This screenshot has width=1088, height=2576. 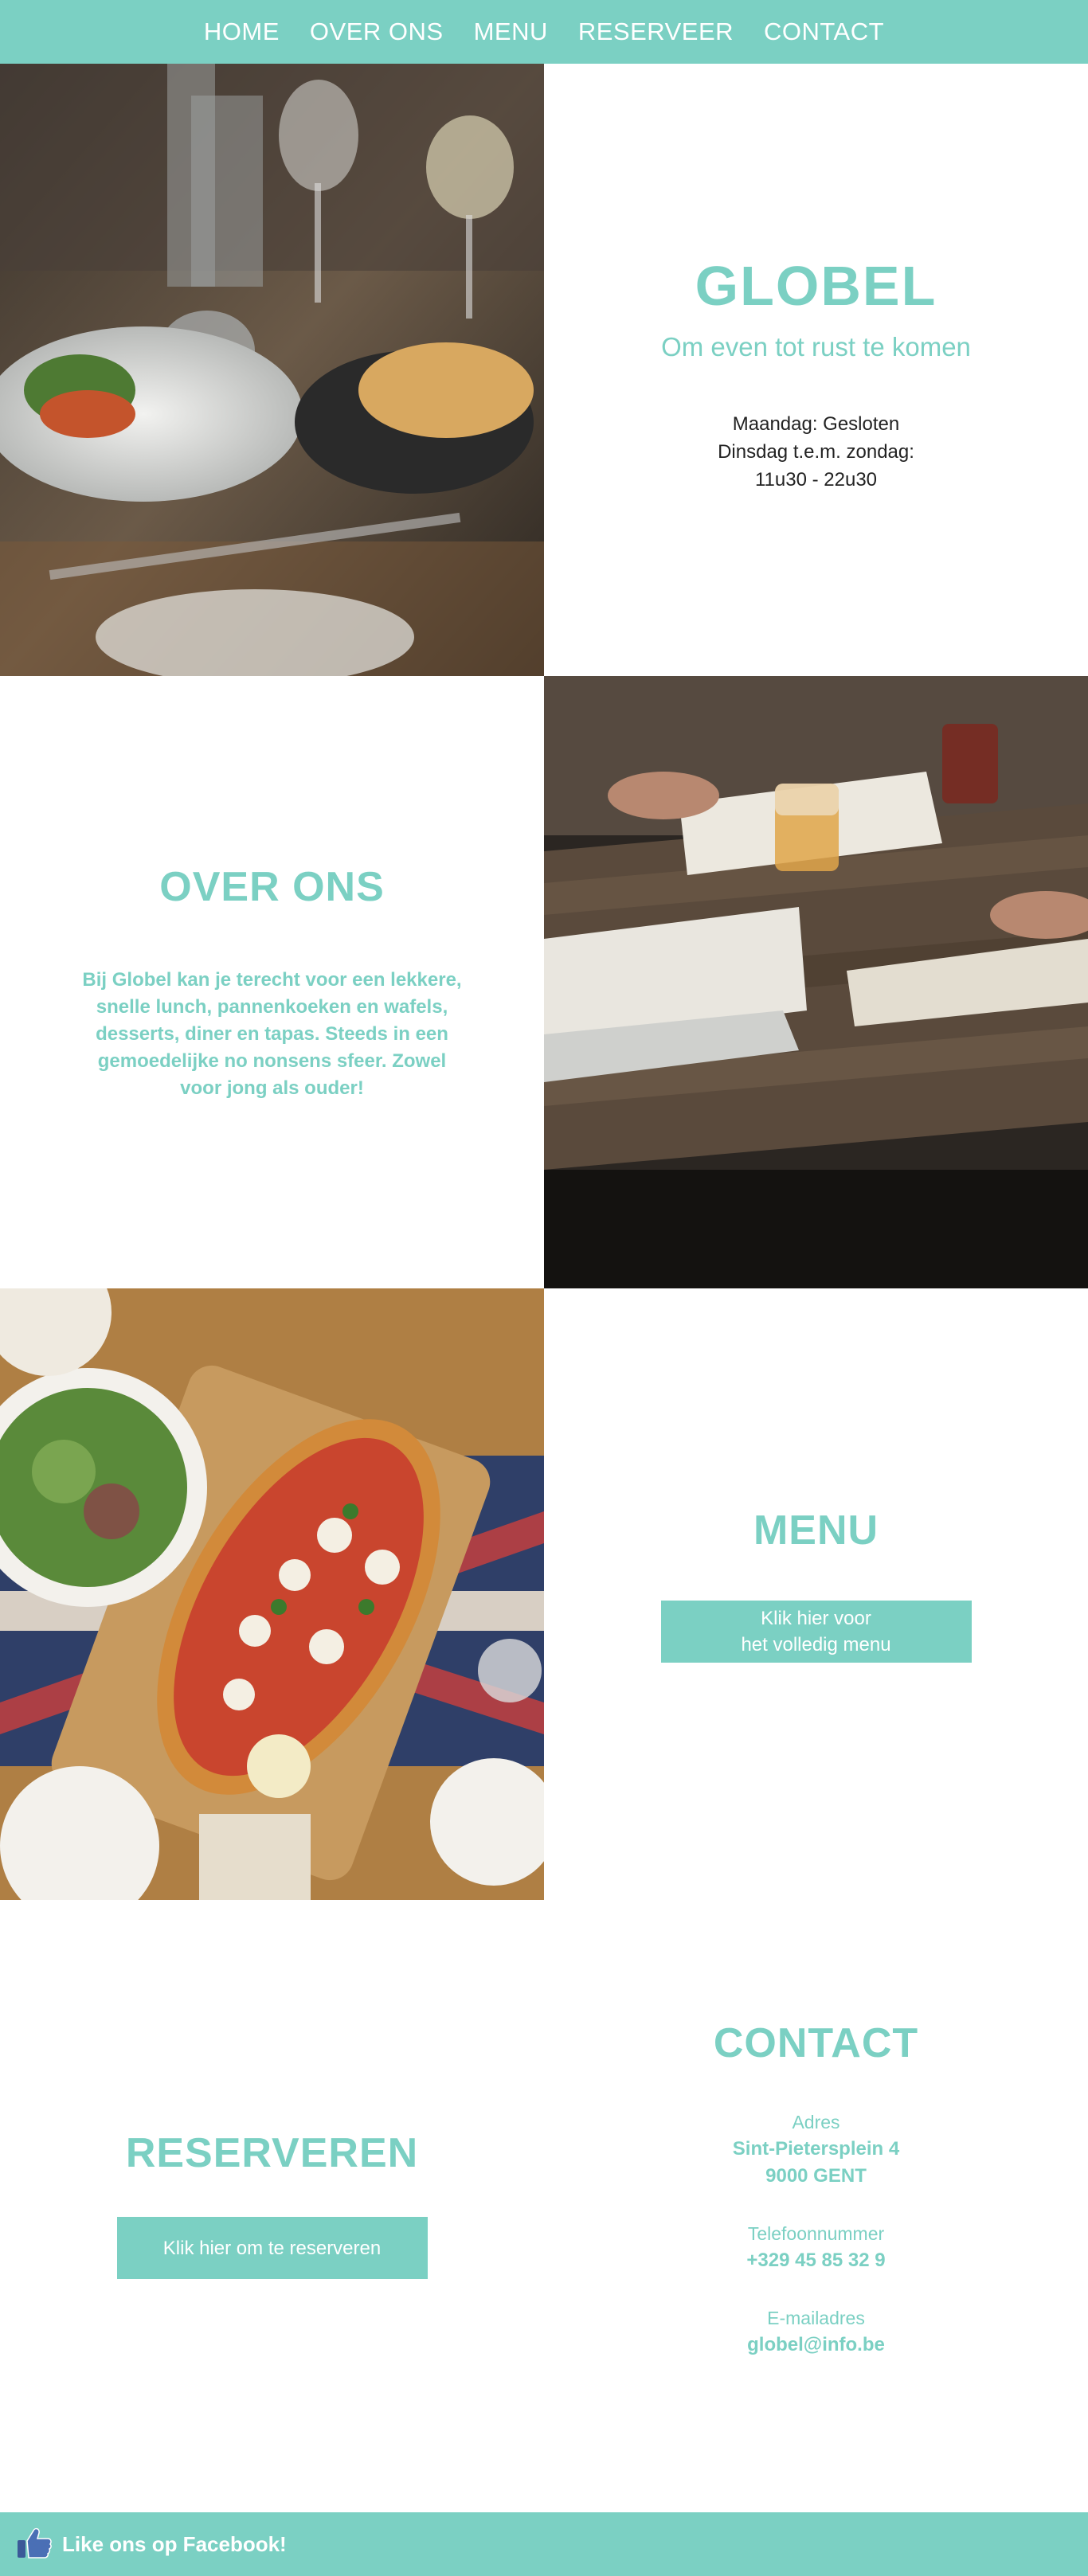 I want to click on hours-line: Dinsdag t.e.m. zondag:, so click(x=816, y=452).